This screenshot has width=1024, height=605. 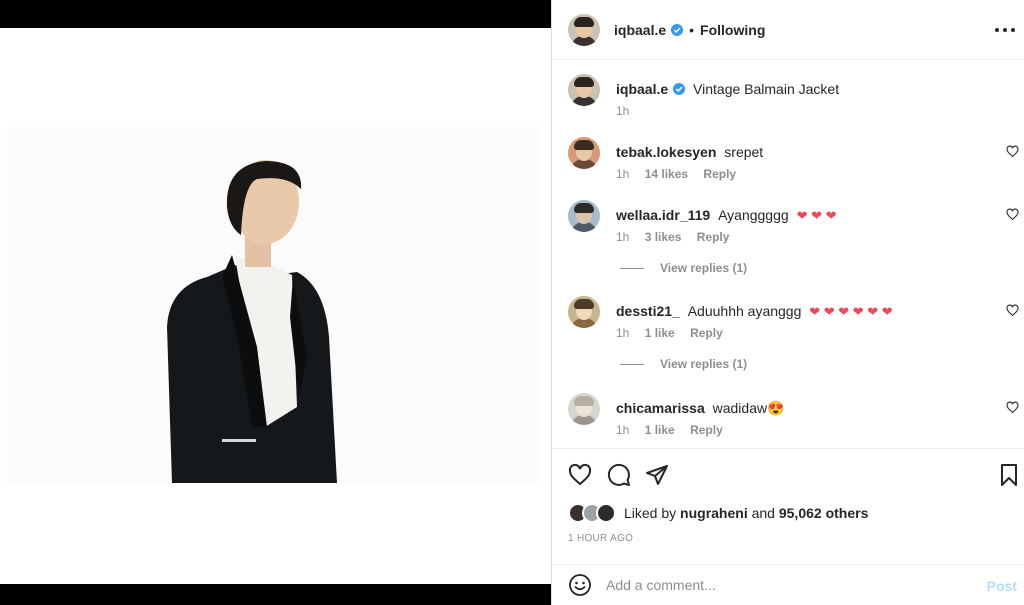 I want to click on first-liker-link: nugraheni, so click(x=714, y=513).